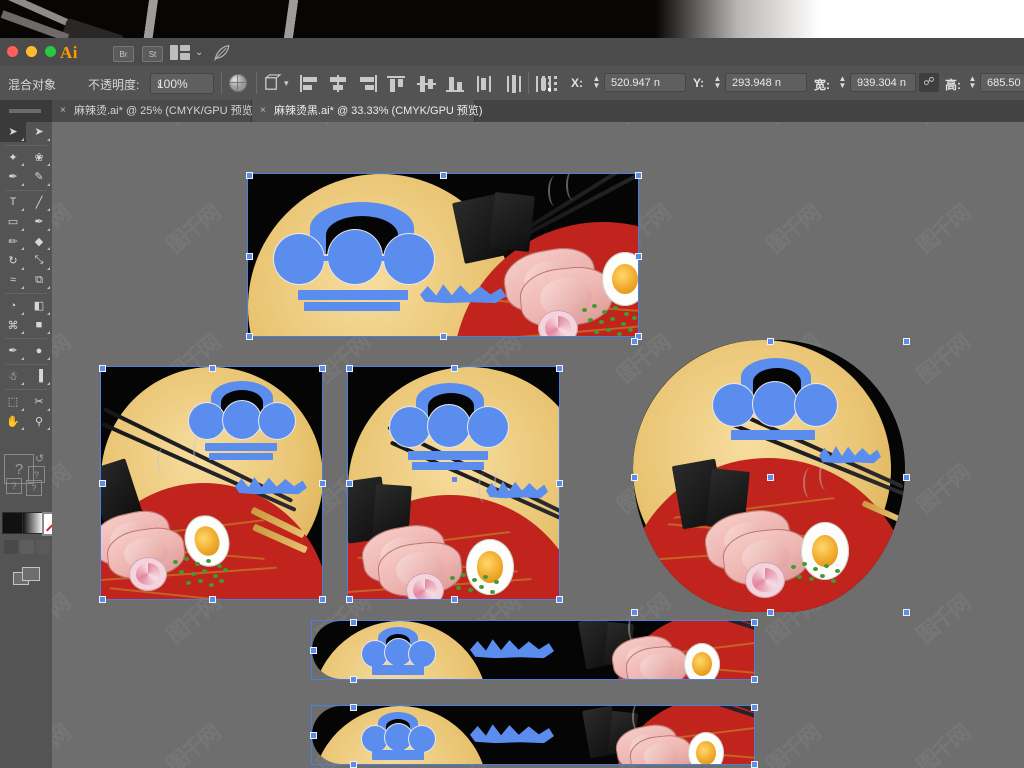 The width and height of the screenshot is (1024, 768). Describe the element at coordinates (397, 83) in the screenshot. I see `align-top-icon` at that location.